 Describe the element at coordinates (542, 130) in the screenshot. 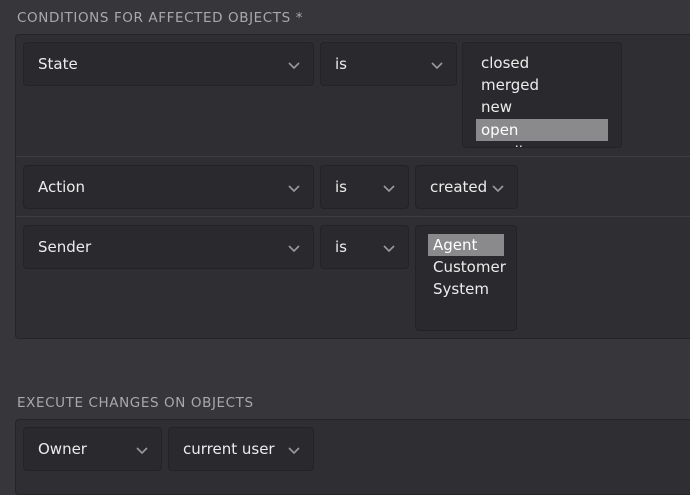

I see `state-option-open: open` at that location.